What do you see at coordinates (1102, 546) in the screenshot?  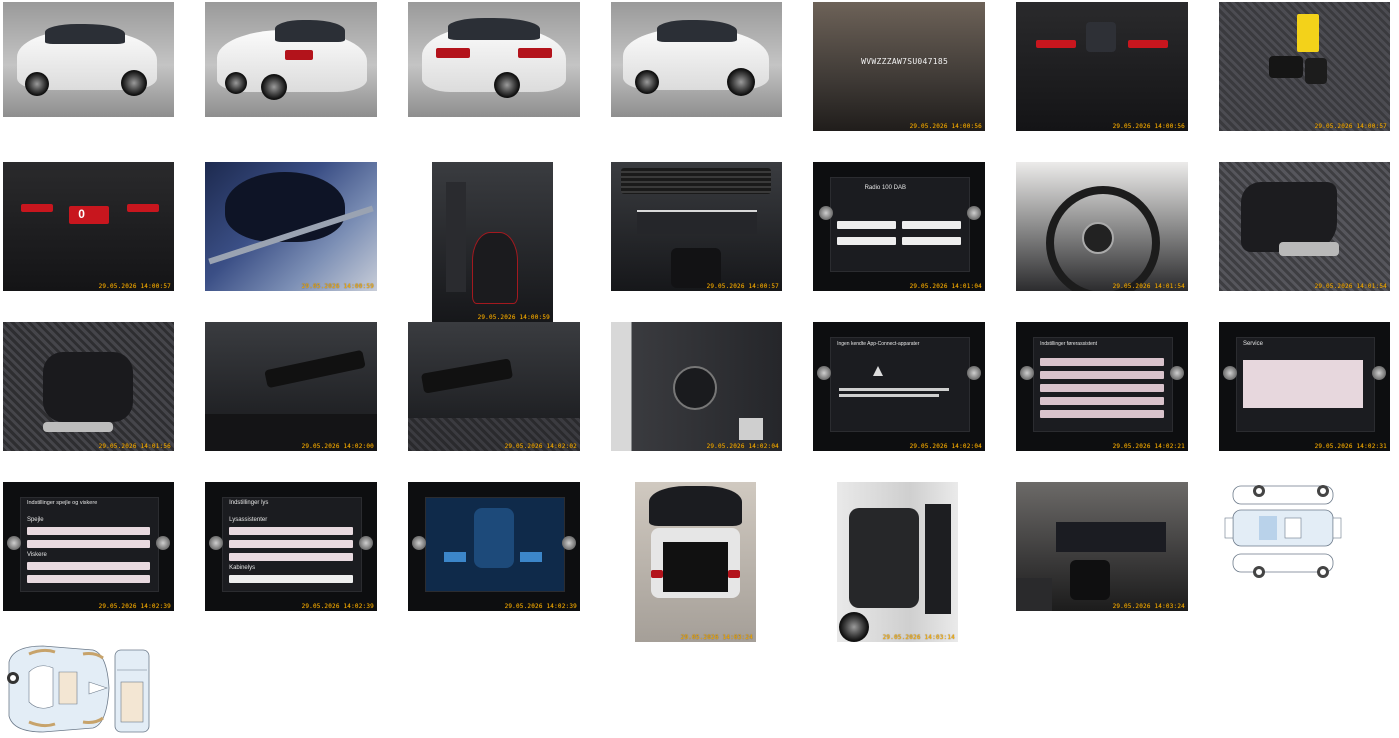 I see `photo-dashboard-overview: 29.05.2026 14:03:24` at bounding box center [1102, 546].